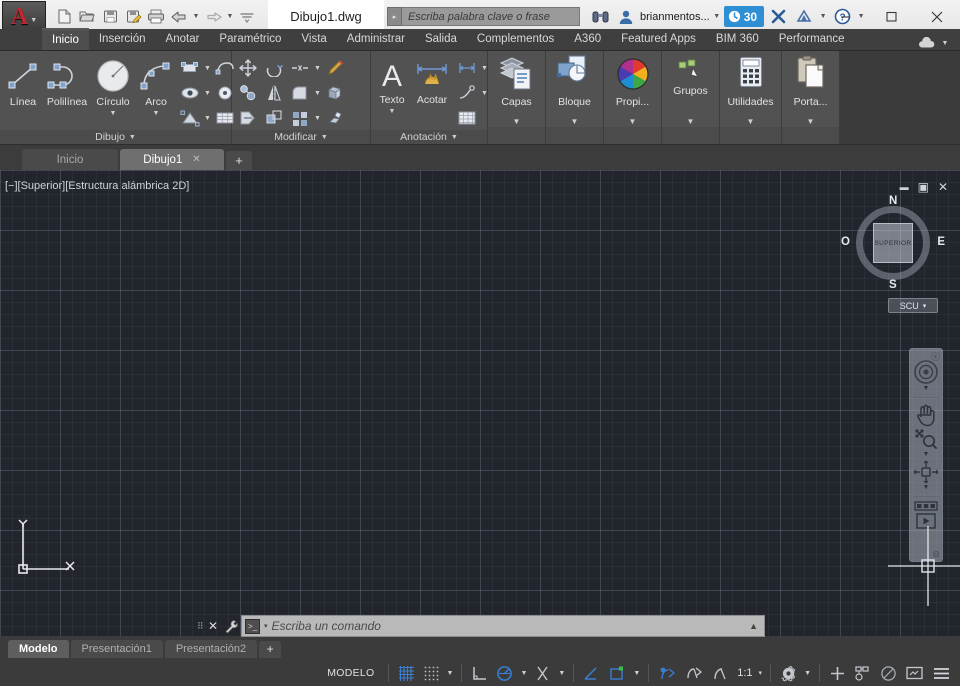  What do you see at coordinates (133, 17) in the screenshot?
I see `save-as-icon` at bounding box center [133, 17].